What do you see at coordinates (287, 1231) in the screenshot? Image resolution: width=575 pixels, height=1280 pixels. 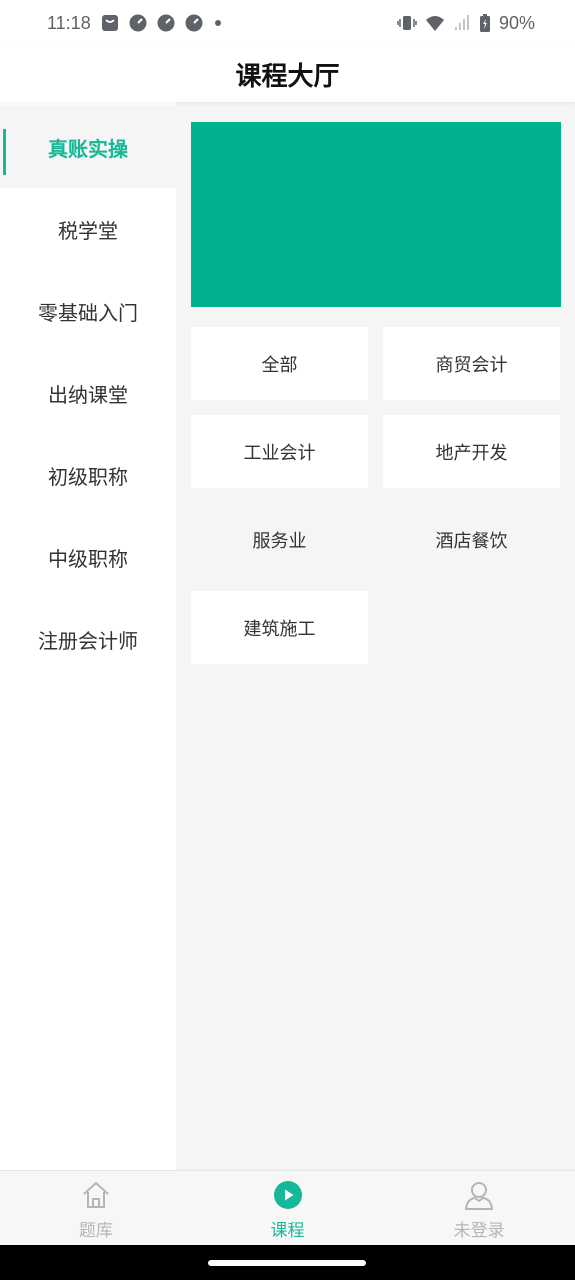 I see `tab-label: 课程` at bounding box center [287, 1231].